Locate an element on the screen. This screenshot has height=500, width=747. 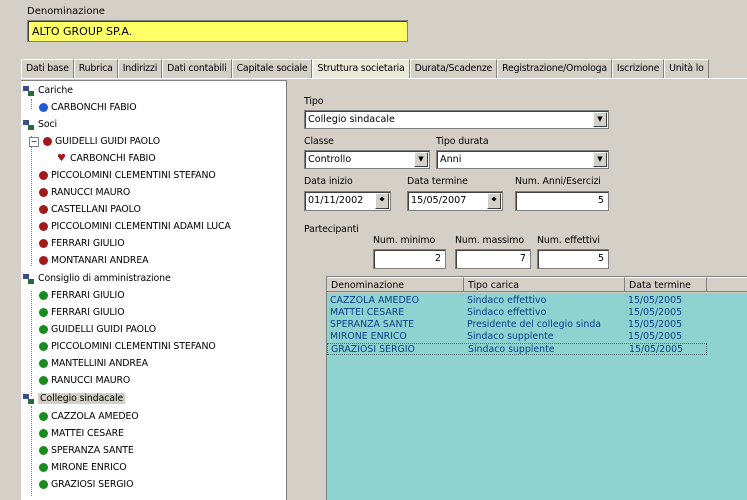
tab-durata-scadenze: Durata/Scadenze is located at coordinates (453, 68).